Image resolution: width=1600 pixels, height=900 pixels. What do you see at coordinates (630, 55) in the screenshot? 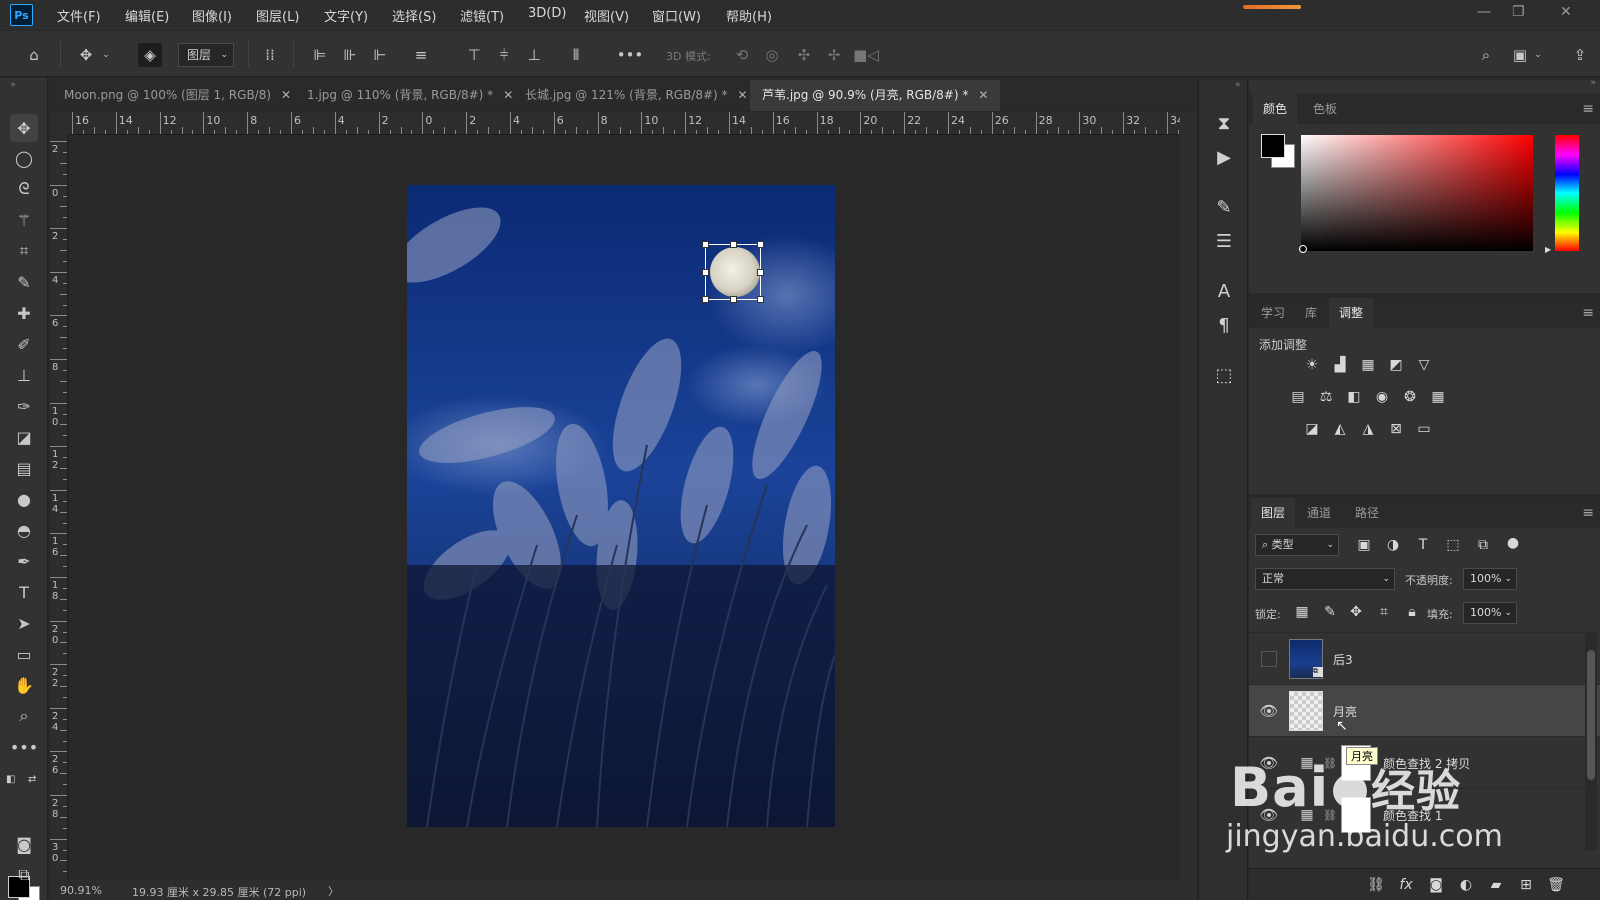
I see `more-options-icon: •••` at bounding box center [630, 55].